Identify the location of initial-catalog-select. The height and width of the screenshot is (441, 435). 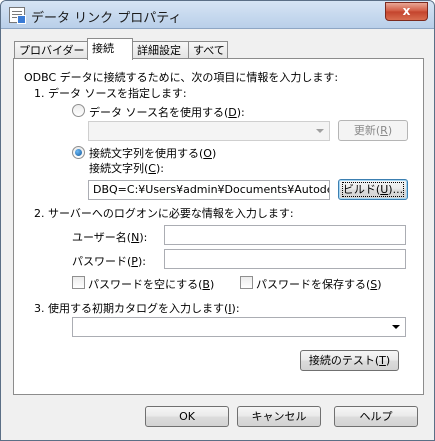
(239, 327).